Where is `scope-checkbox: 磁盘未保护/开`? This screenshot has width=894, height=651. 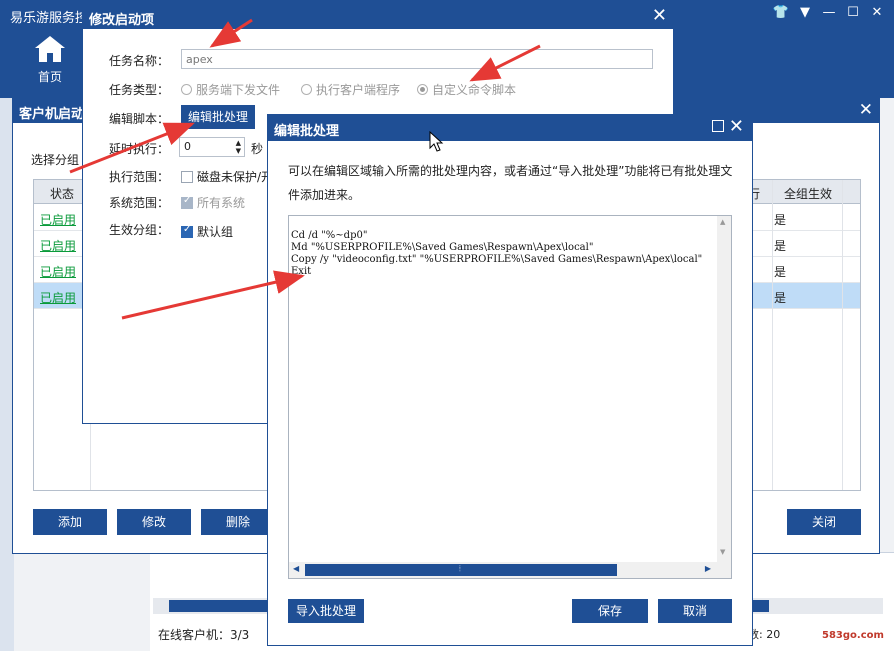
scope-checkbox: 磁盘未保护/开 is located at coordinates (227, 176).